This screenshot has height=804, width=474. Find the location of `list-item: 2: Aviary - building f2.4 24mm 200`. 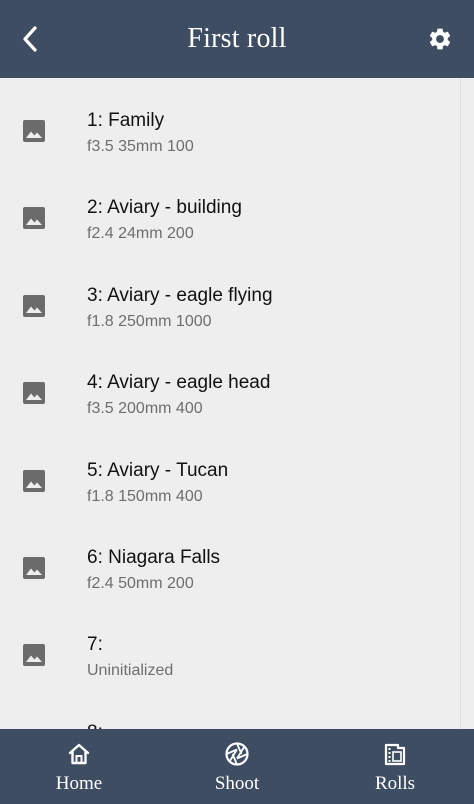

list-item: 2: Aviary - building f2.4 24mm 200 is located at coordinates (237, 218).